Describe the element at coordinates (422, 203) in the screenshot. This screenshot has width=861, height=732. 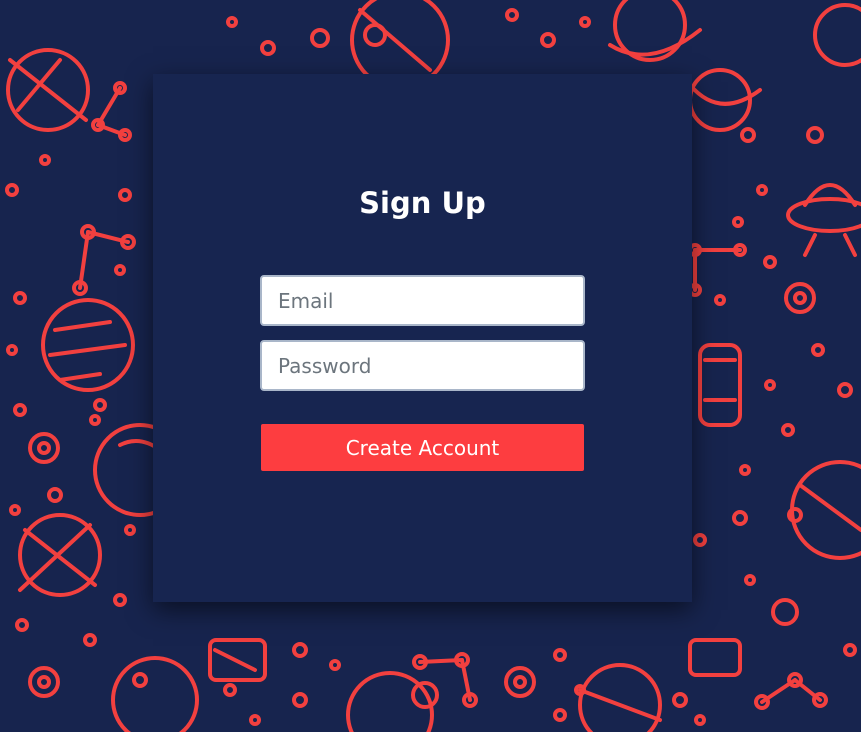
I see `signup-title: Sign Up` at that location.